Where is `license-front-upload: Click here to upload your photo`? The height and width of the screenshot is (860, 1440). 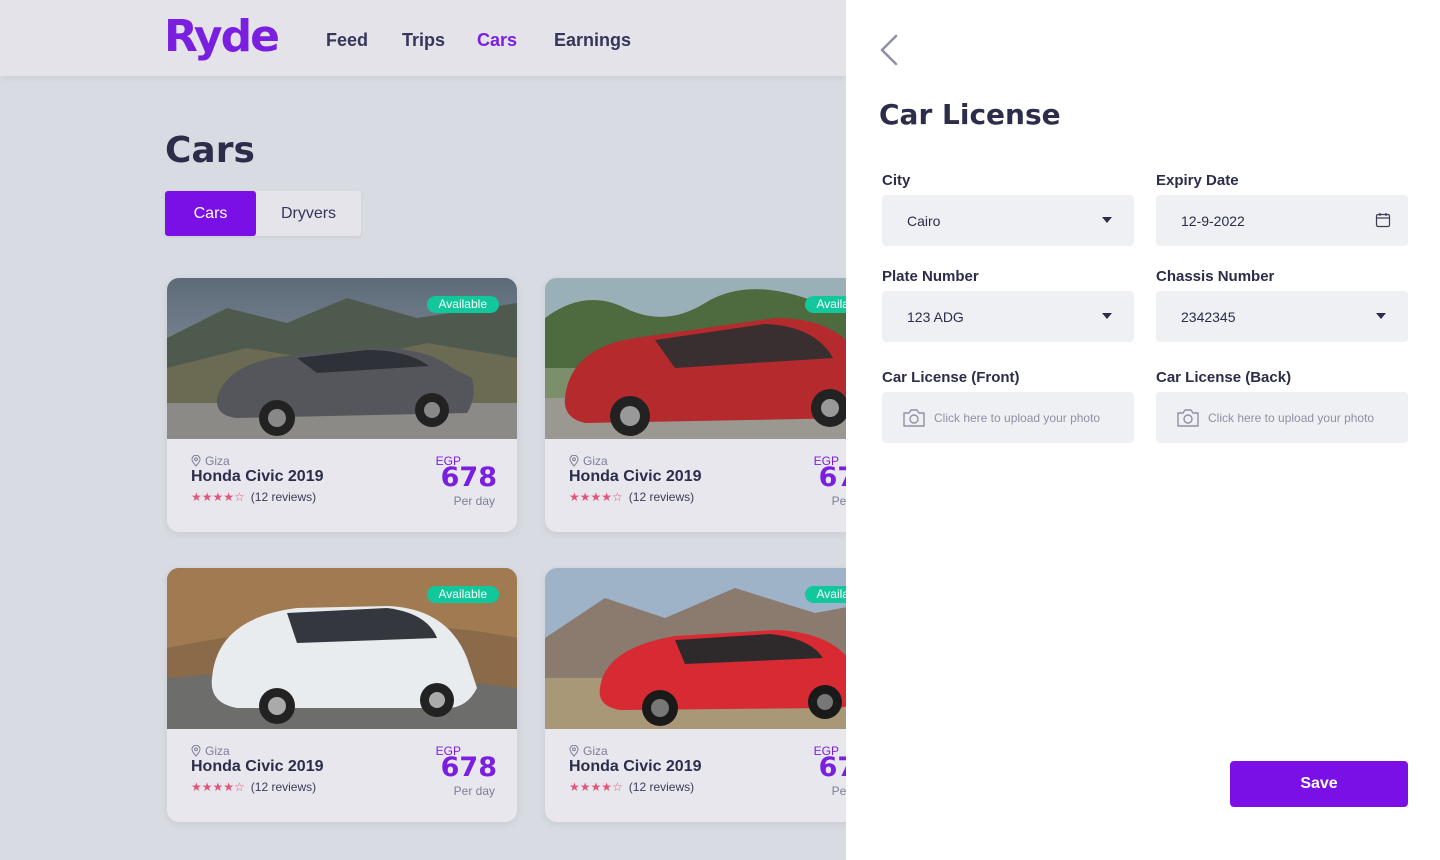
license-front-upload: Click here to upload your photo is located at coordinates (1008, 417).